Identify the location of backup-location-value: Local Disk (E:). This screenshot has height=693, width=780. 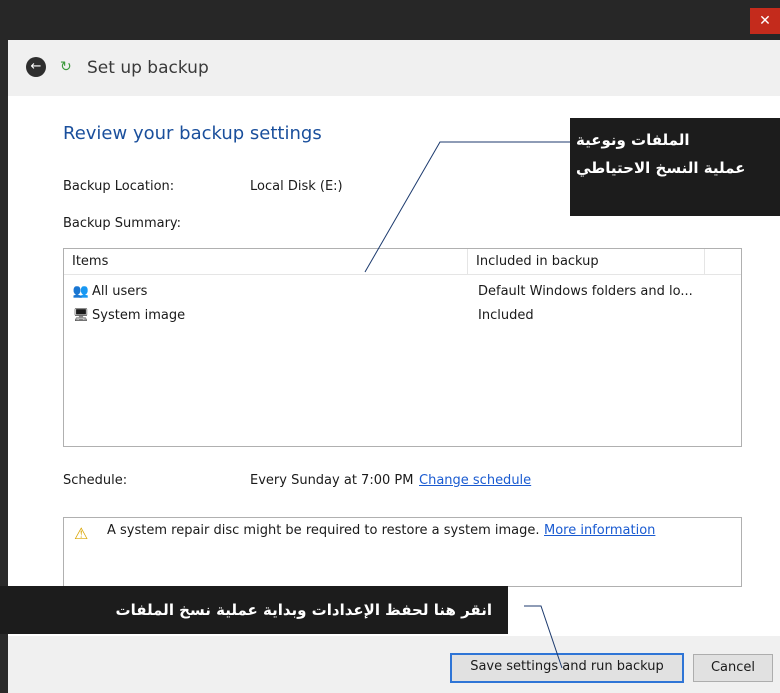
(296, 186).